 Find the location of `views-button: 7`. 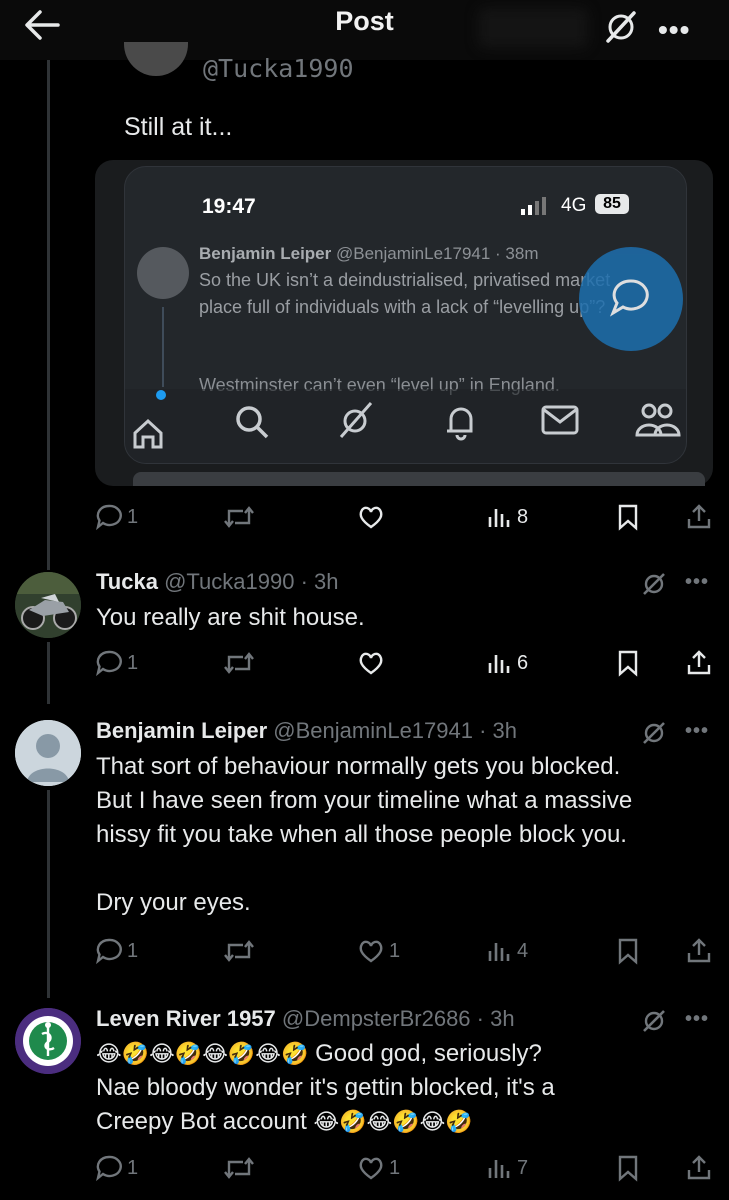

views-button: 7 is located at coordinates (507, 1168).